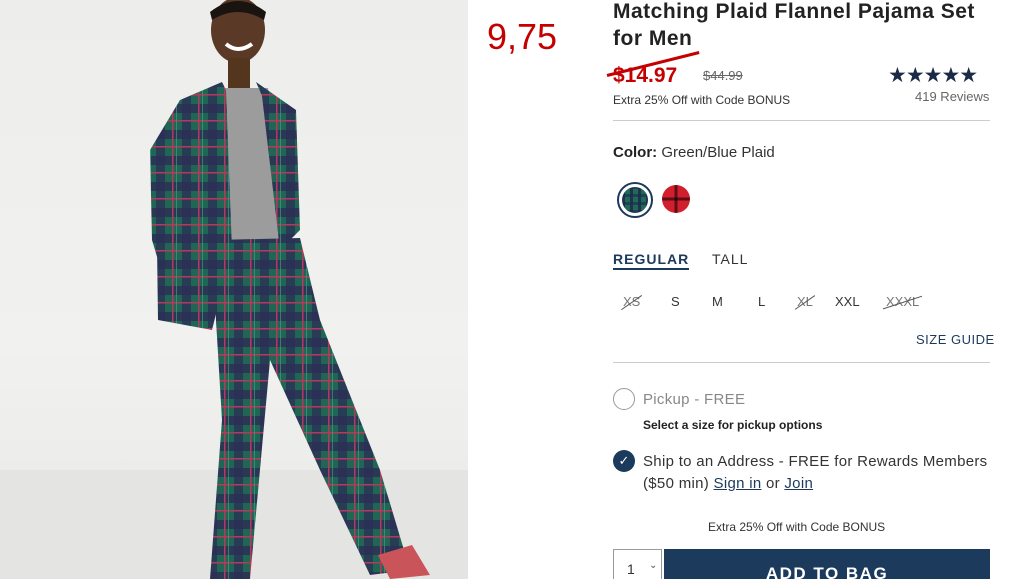  What do you see at coordinates (827, 564) in the screenshot?
I see `add-to-bag-button: ADD TO BAG` at bounding box center [827, 564].